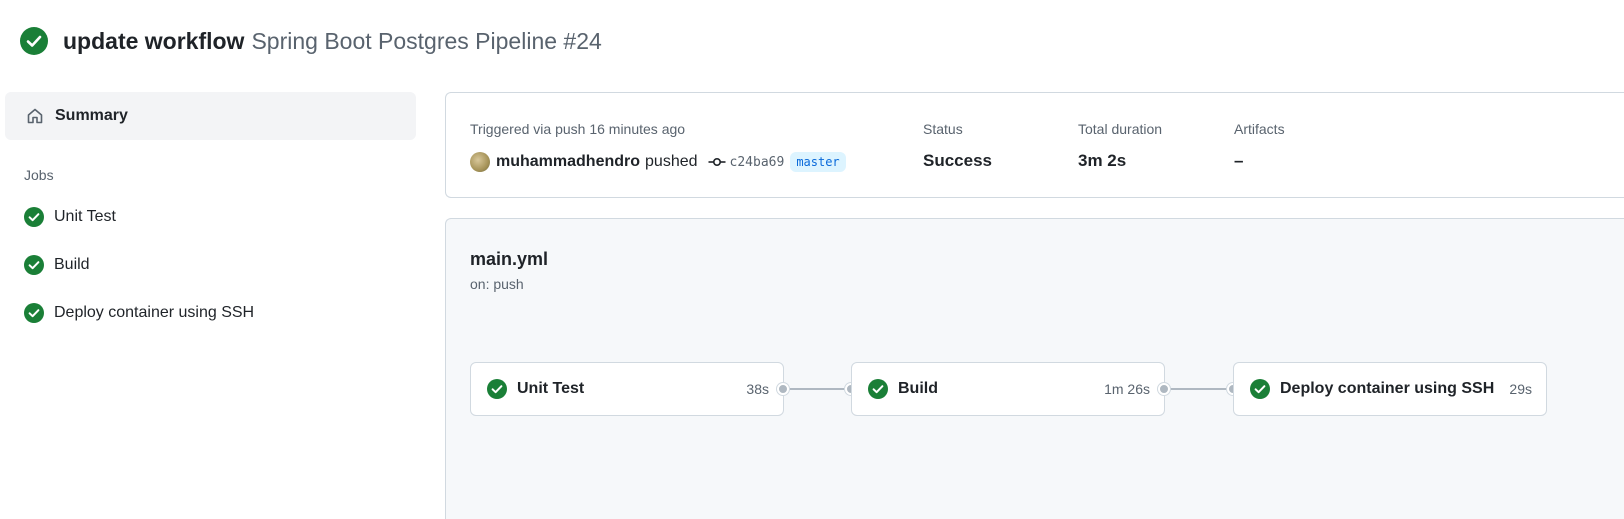  I want to click on job-node-duration: 29s, so click(1520, 389).